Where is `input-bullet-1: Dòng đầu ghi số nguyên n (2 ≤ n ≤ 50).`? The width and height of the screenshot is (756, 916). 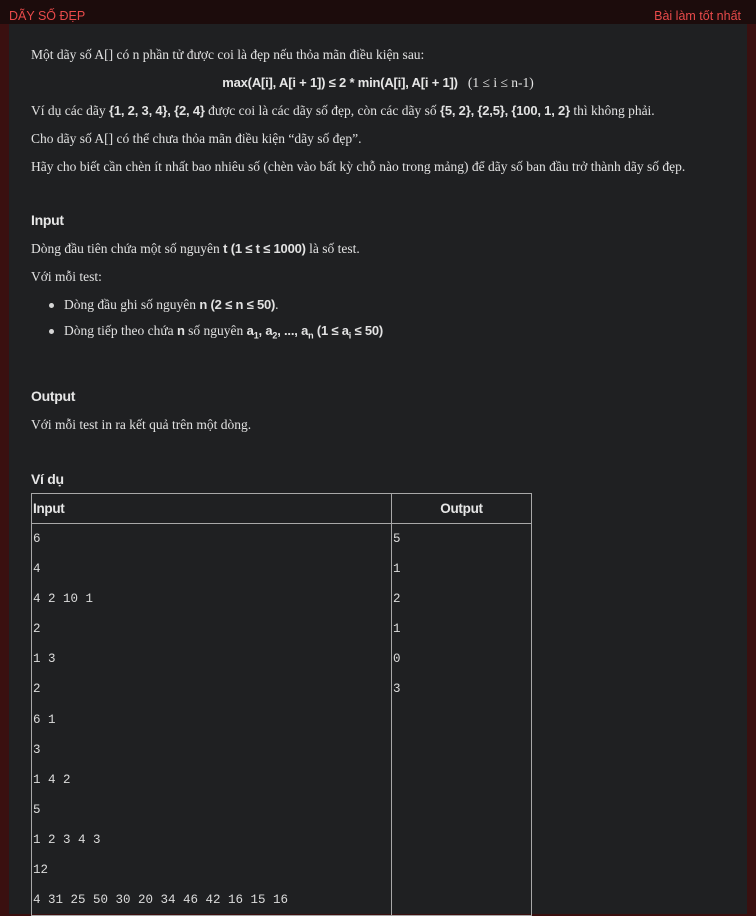
input-bullet-1: Dòng đầu ghi số nguyên n (2 ≤ n ≤ 50). is located at coordinates (171, 305).